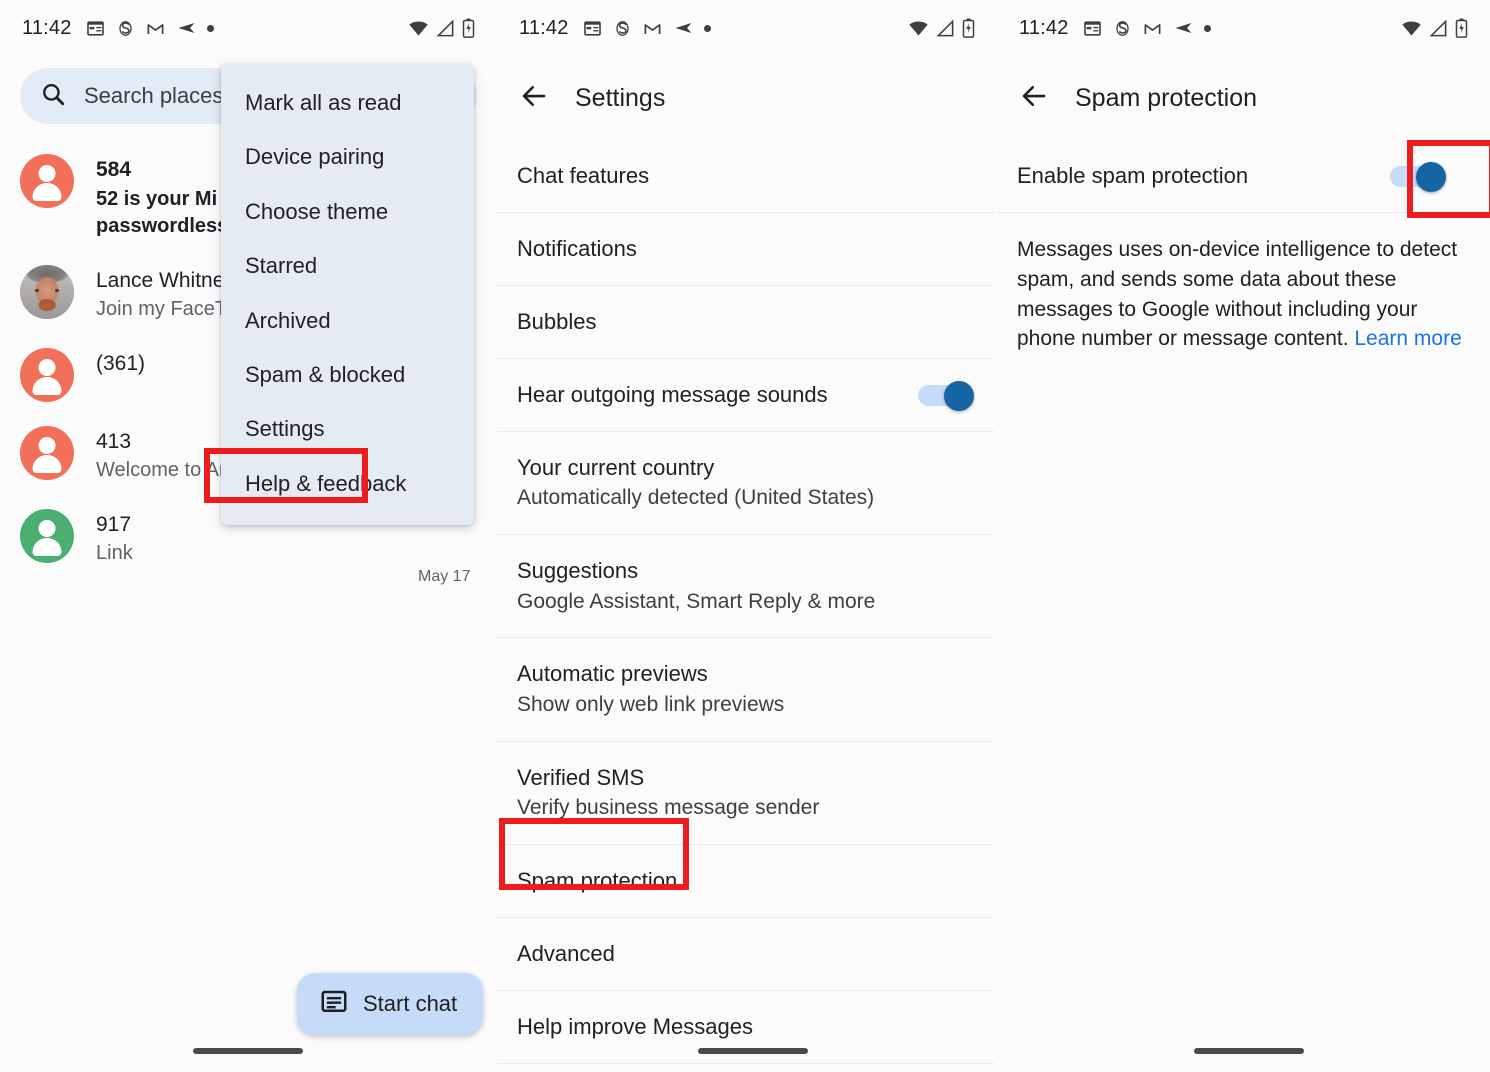  I want to click on row-texts: Help improve Messages, so click(635, 1027).